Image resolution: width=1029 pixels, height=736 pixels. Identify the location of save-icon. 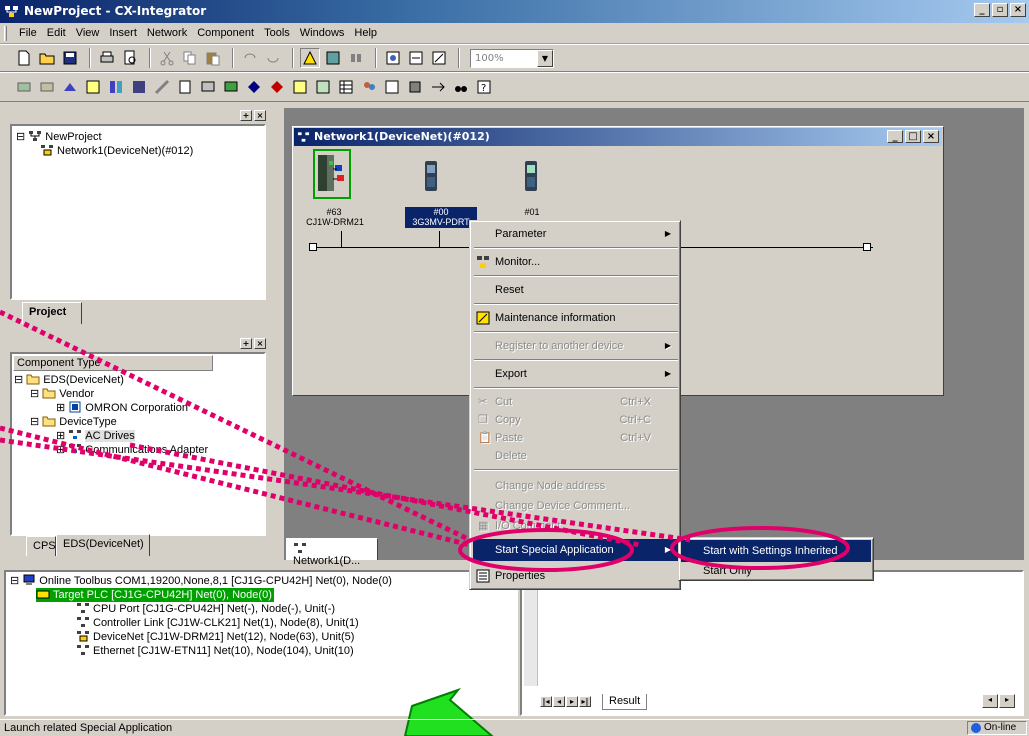
(70, 58).